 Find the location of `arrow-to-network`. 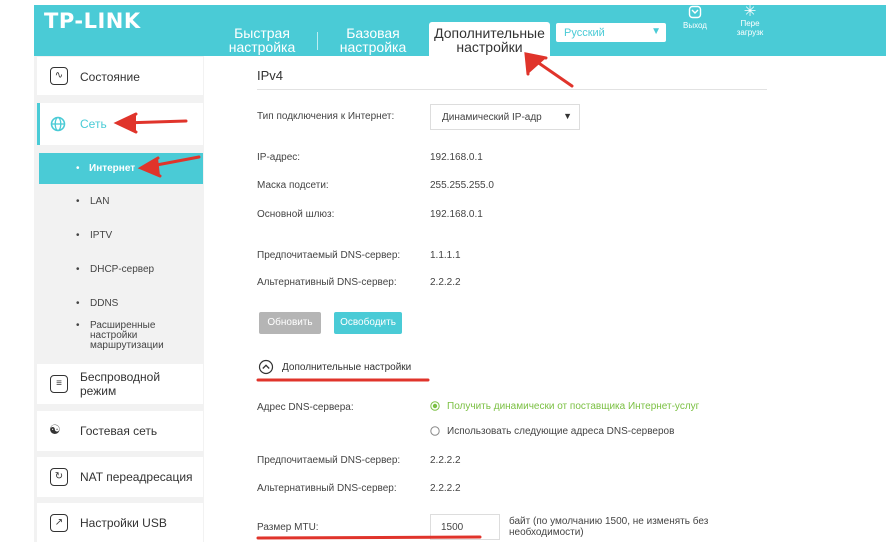

arrow-to-network is located at coordinates (150, 123).